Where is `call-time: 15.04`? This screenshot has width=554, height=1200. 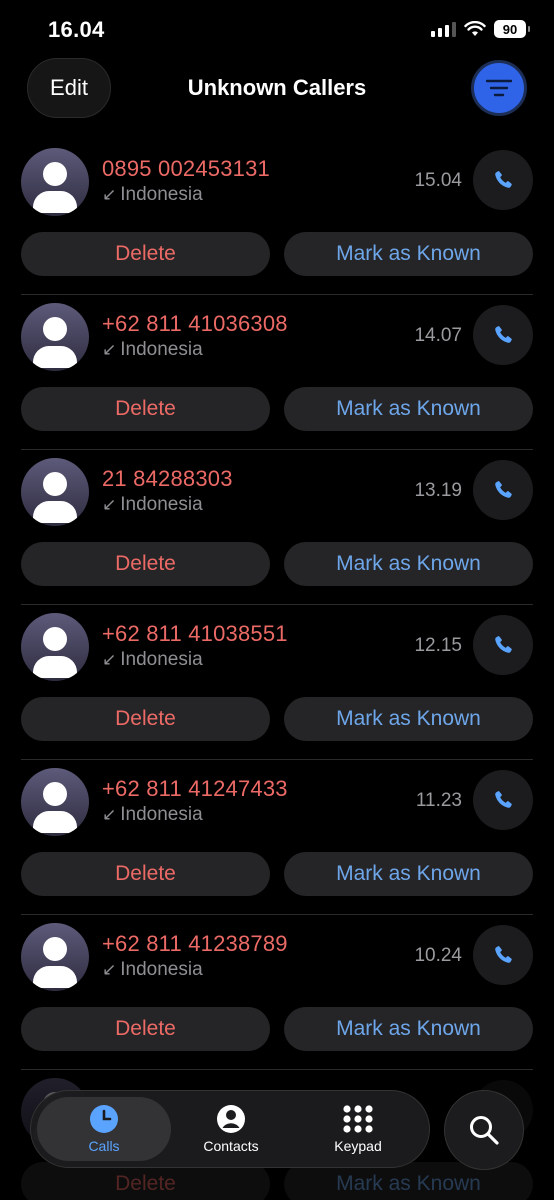 call-time: 15.04 is located at coordinates (438, 180).